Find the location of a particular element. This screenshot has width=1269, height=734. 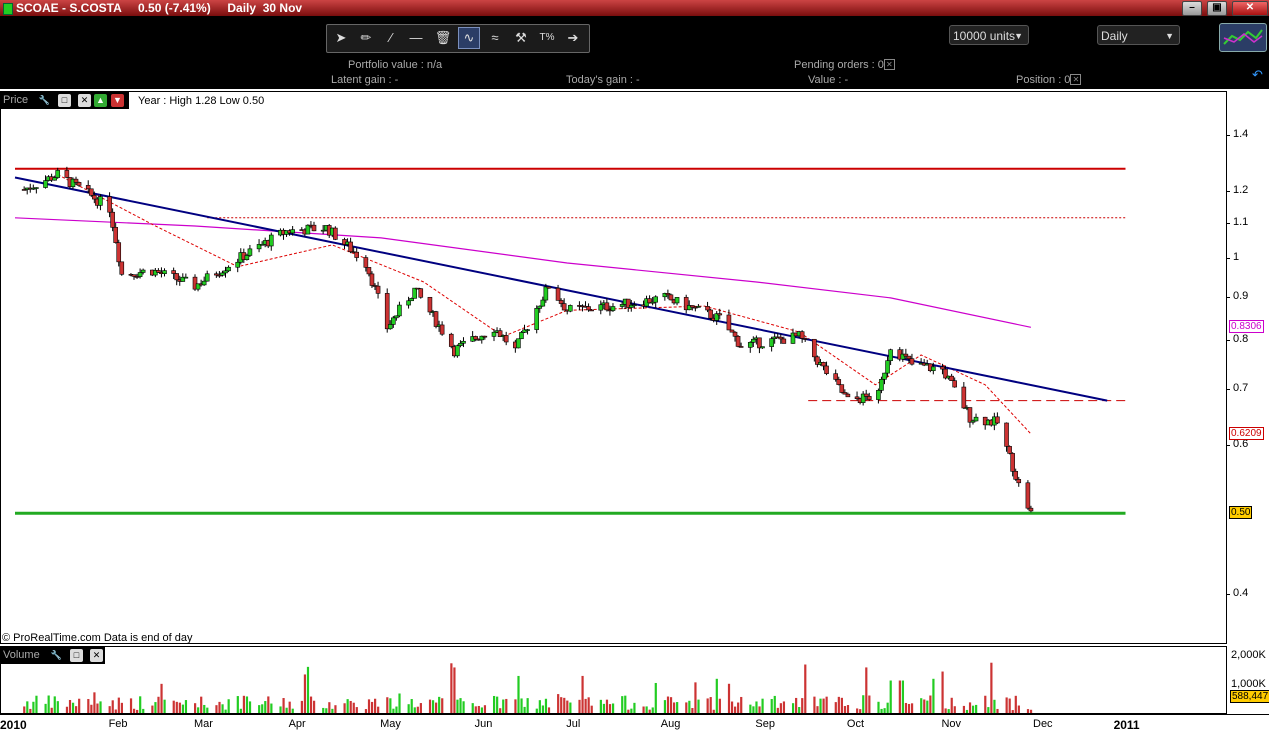

move-up-icon: ▲ is located at coordinates (100, 100).